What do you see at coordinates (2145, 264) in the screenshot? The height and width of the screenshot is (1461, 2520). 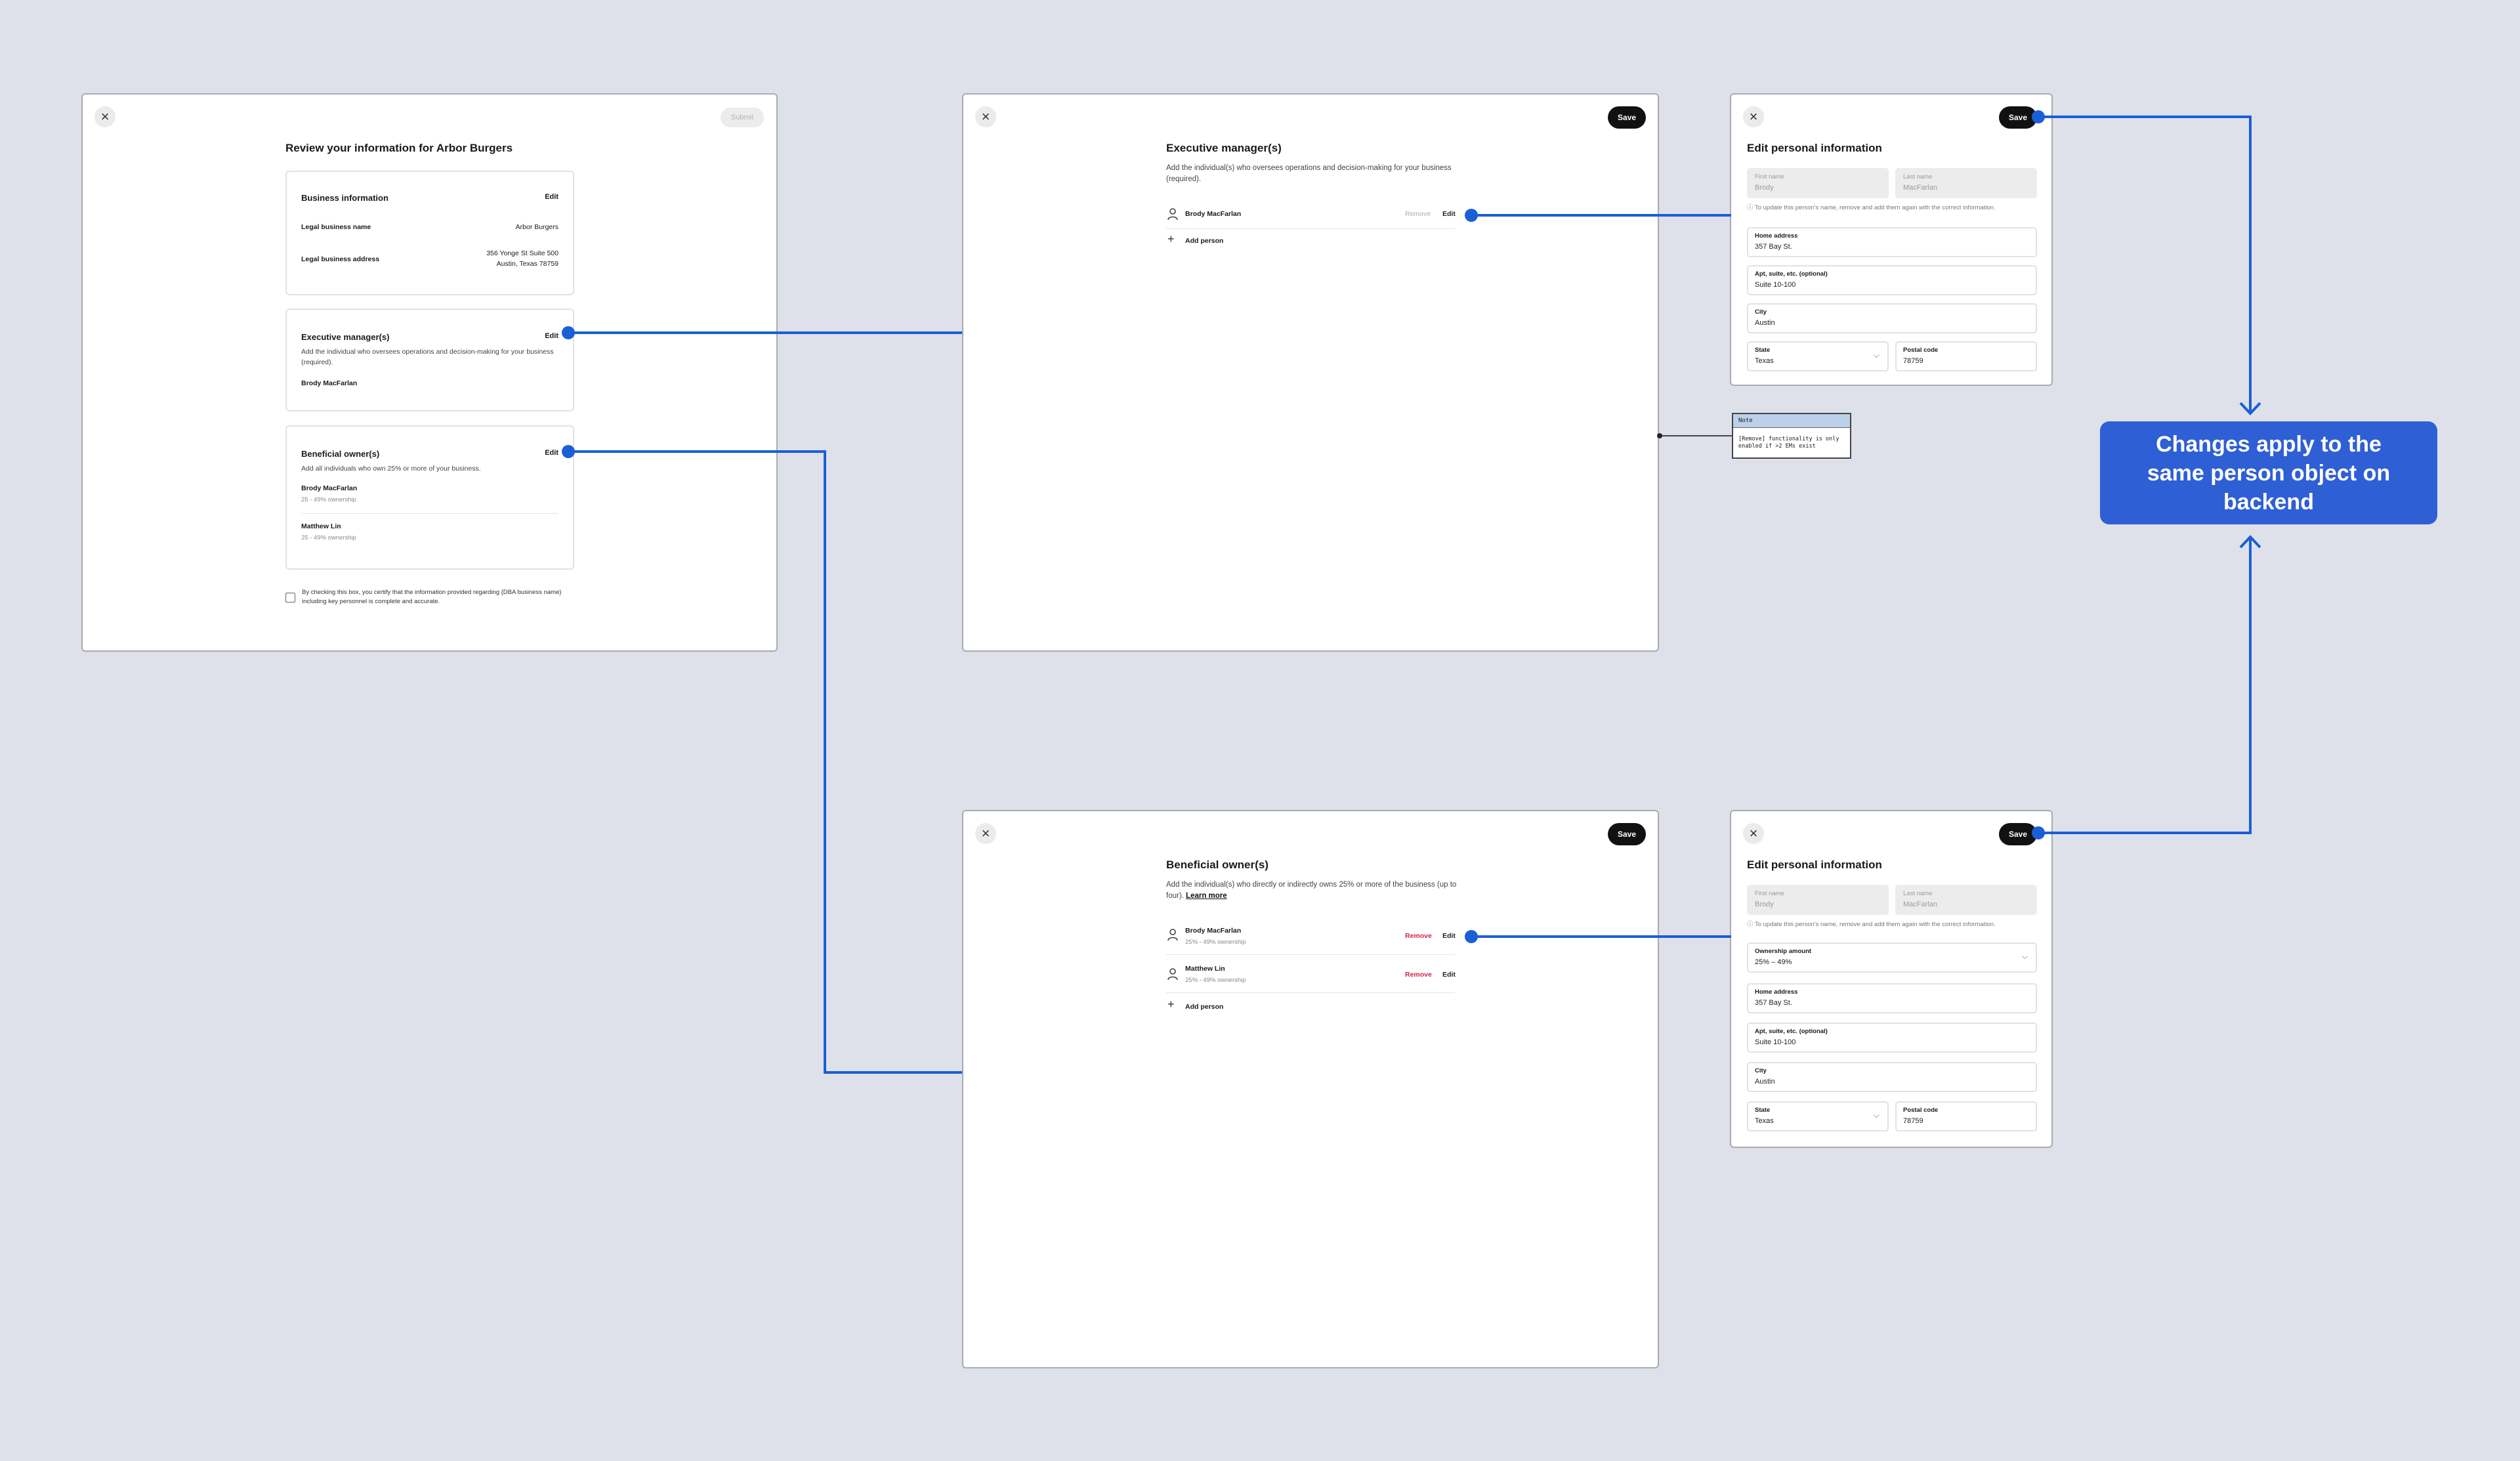 I see `connector-save-top` at bounding box center [2145, 264].